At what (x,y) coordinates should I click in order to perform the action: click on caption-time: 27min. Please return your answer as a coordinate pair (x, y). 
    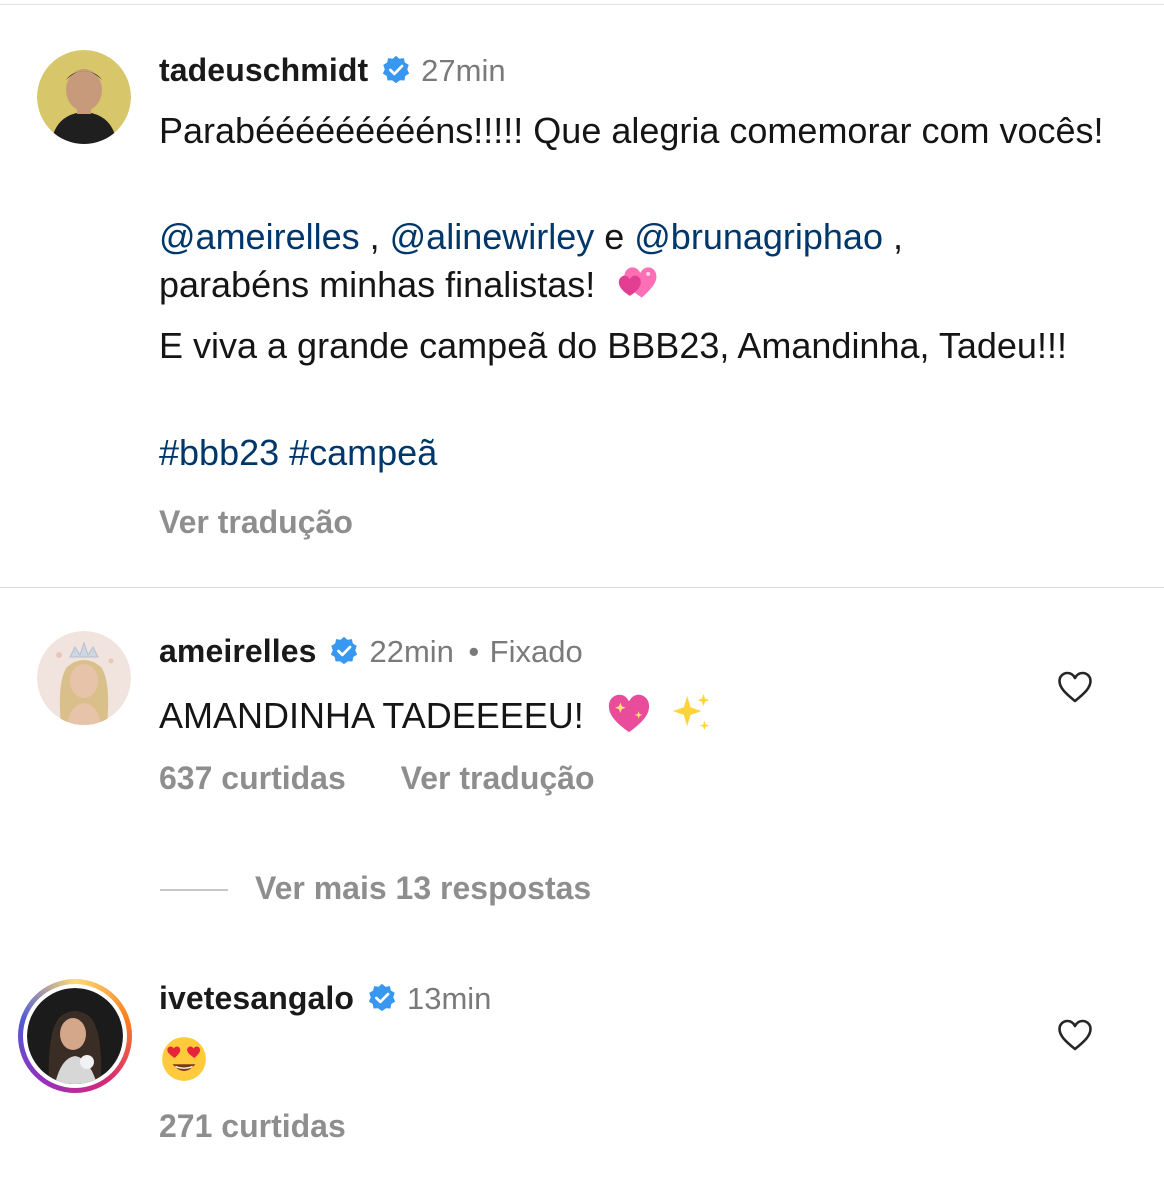
    Looking at the image, I should click on (463, 70).